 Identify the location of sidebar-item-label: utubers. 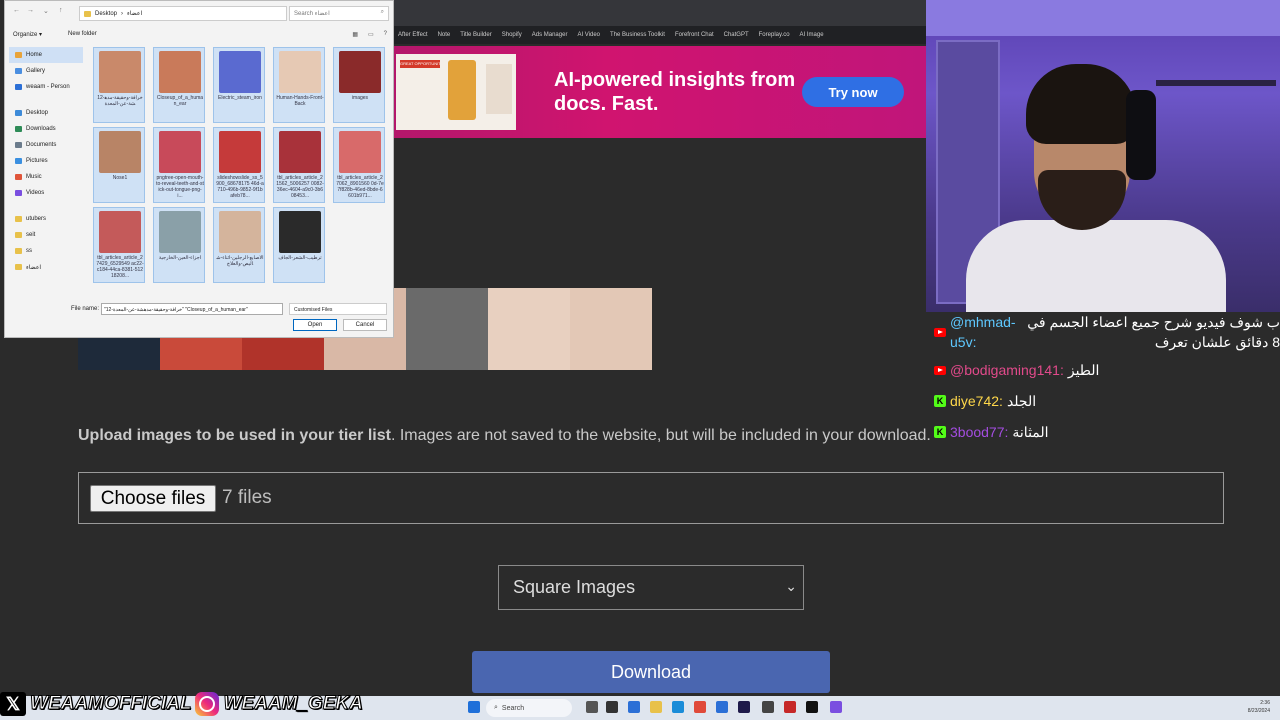
(36, 219).